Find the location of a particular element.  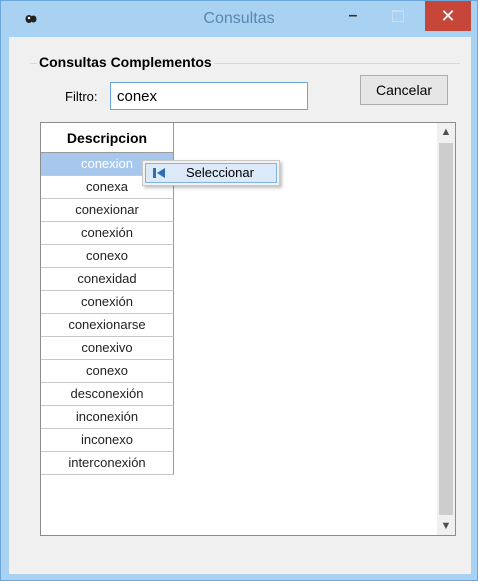

column-header-descripcion: Descripcion is located at coordinates (107, 138).